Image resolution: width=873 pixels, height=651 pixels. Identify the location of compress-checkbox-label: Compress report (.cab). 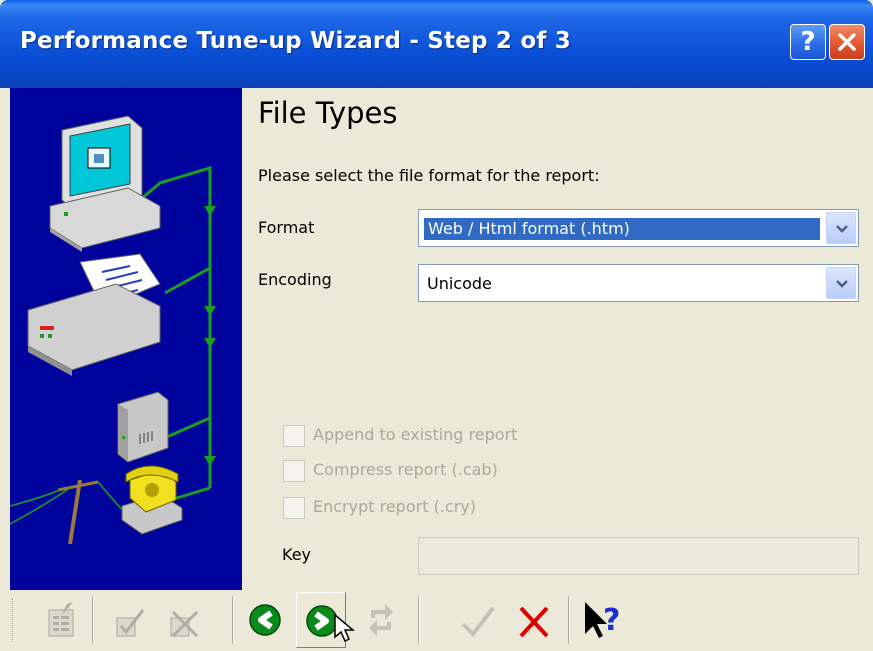
(405, 469).